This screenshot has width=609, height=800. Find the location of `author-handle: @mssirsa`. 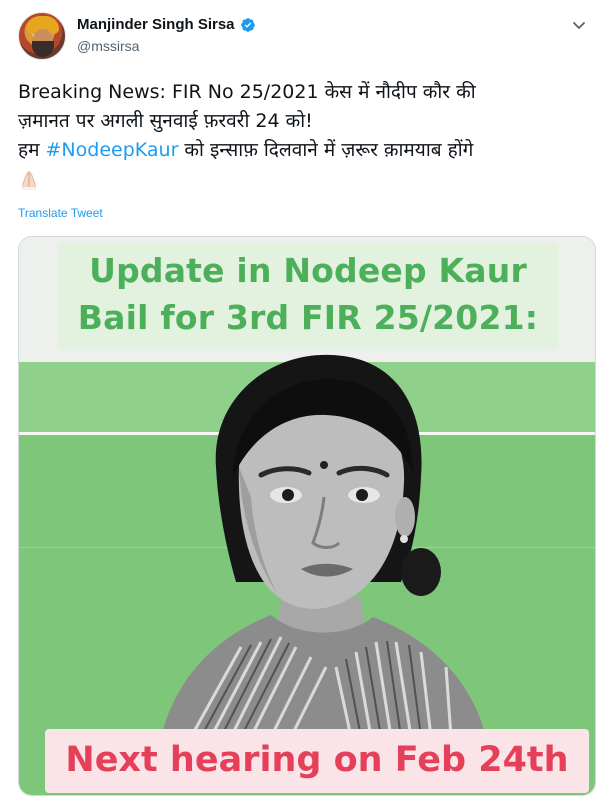

author-handle: @mssirsa is located at coordinates (108, 46).